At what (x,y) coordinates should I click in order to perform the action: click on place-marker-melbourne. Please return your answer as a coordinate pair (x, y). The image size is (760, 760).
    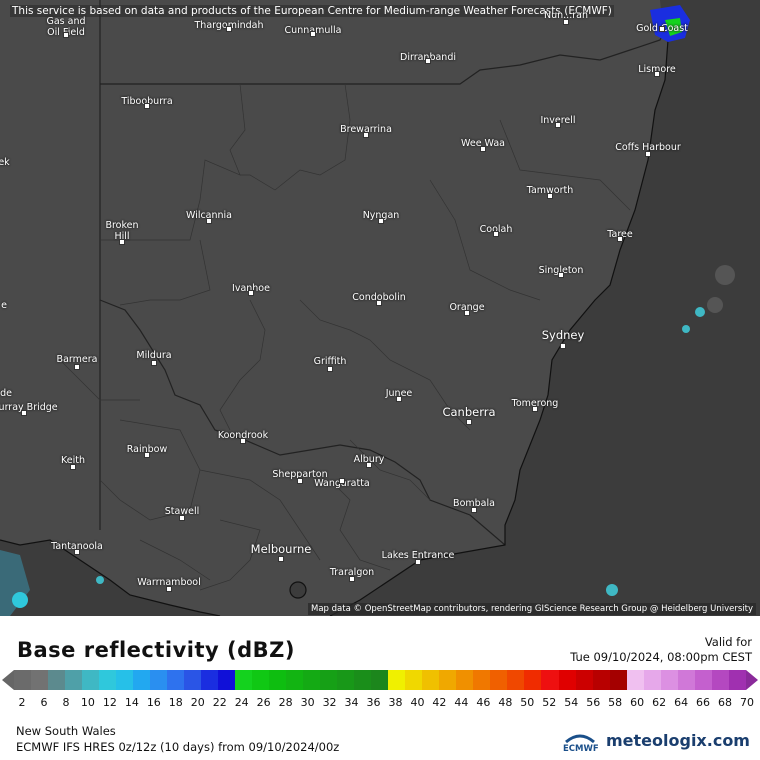
    Looking at the image, I should click on (281, 559).